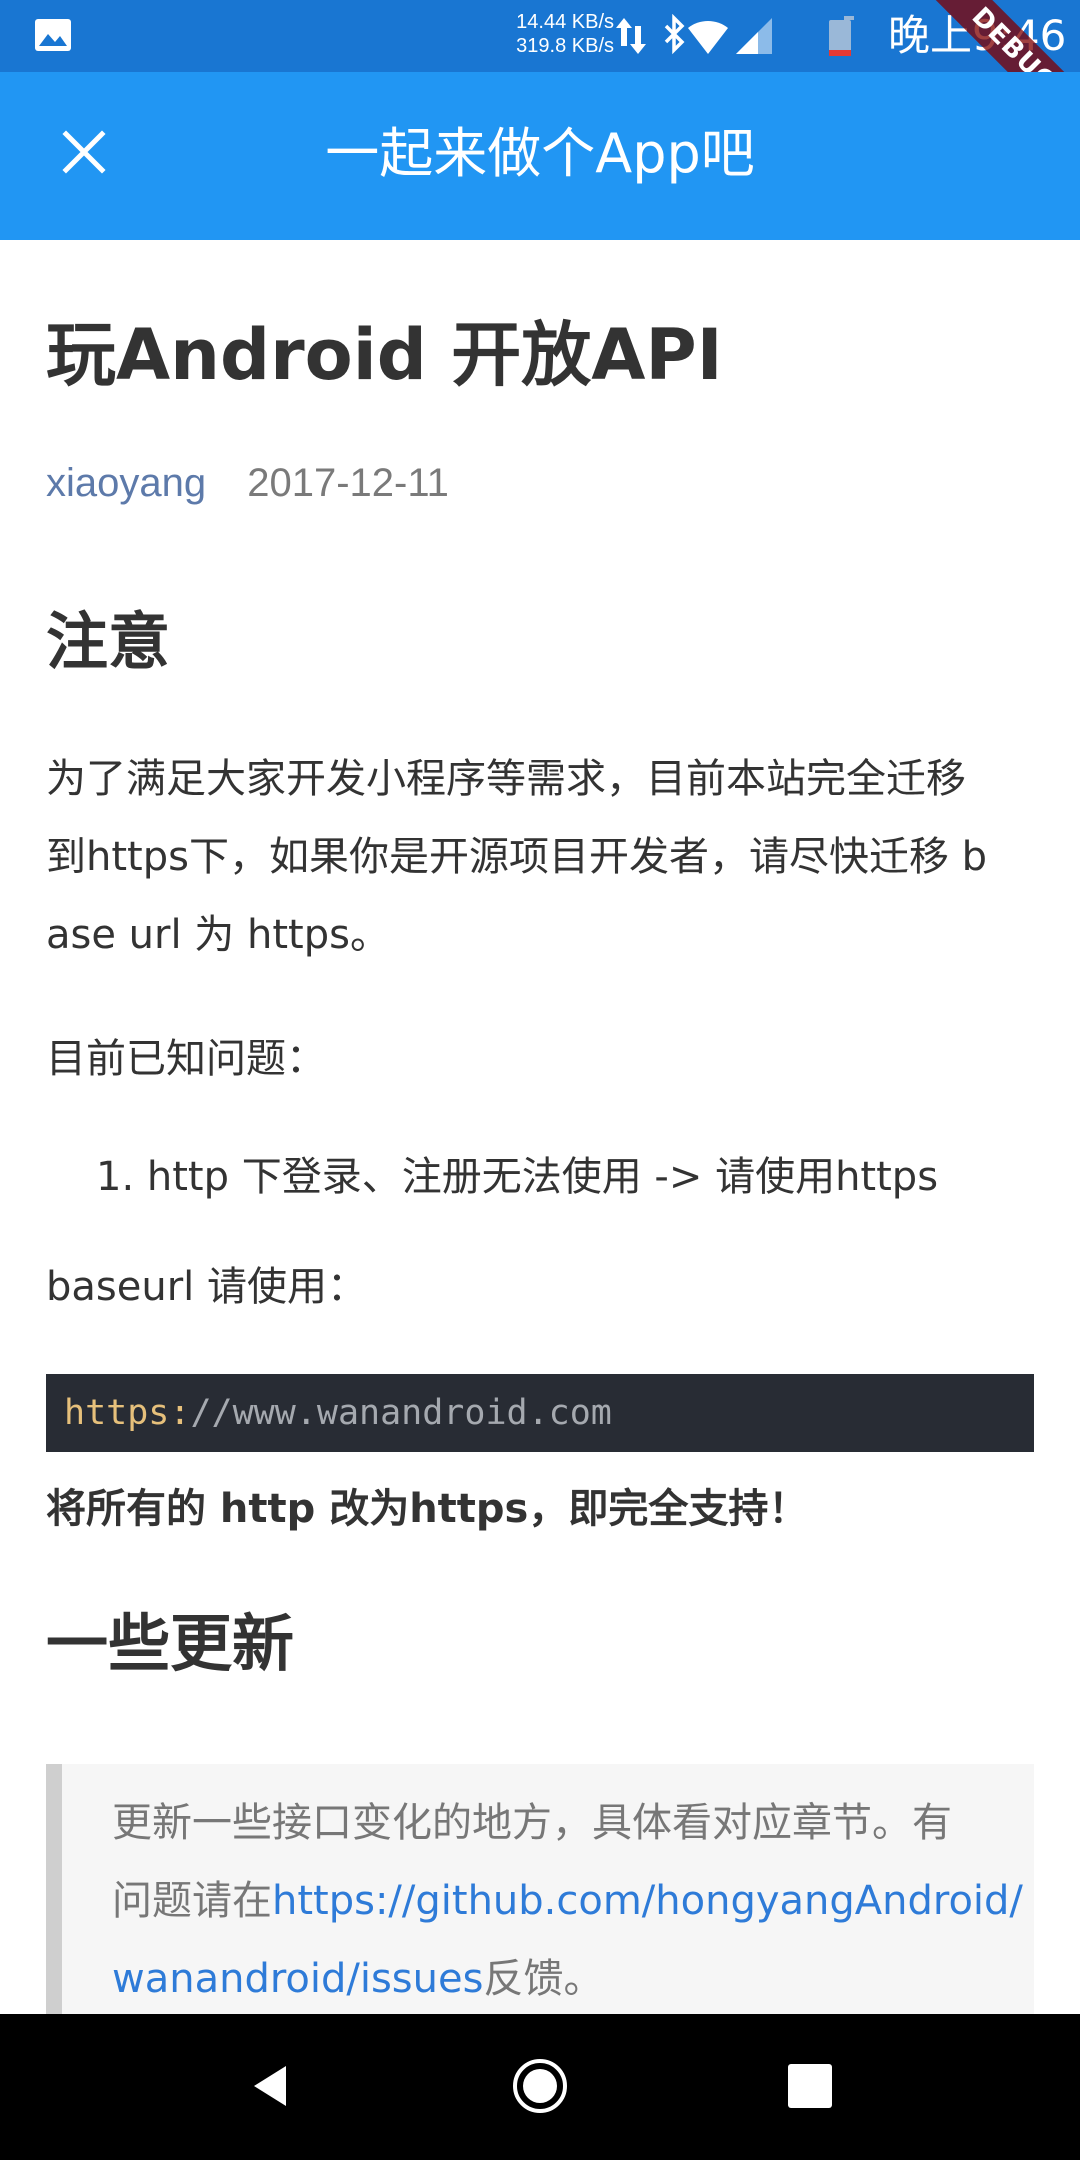  Describe the element at coordinates (517, 857) in the screenshot. I see `paragraph-line: 到https下，如果你是开源项目开发者，请尽快迁移 b` at that location.